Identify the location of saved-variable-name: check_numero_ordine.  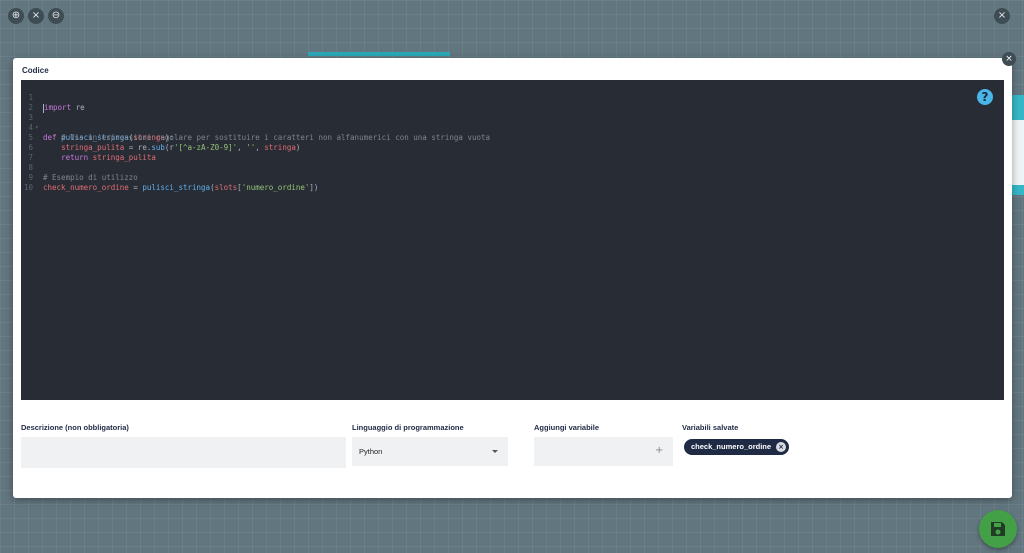
(731, 446).